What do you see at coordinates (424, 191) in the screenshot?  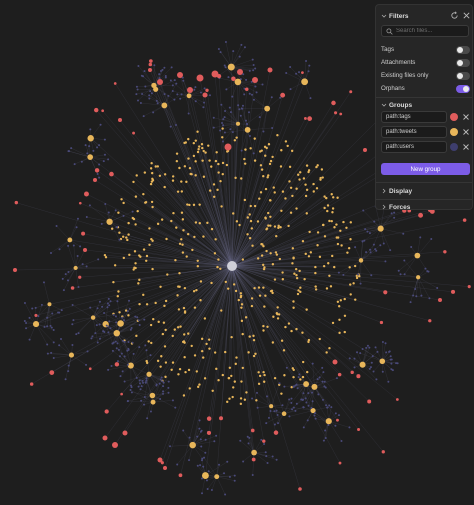 I see `display-section-header: Display` at bounding box center [424, 191].